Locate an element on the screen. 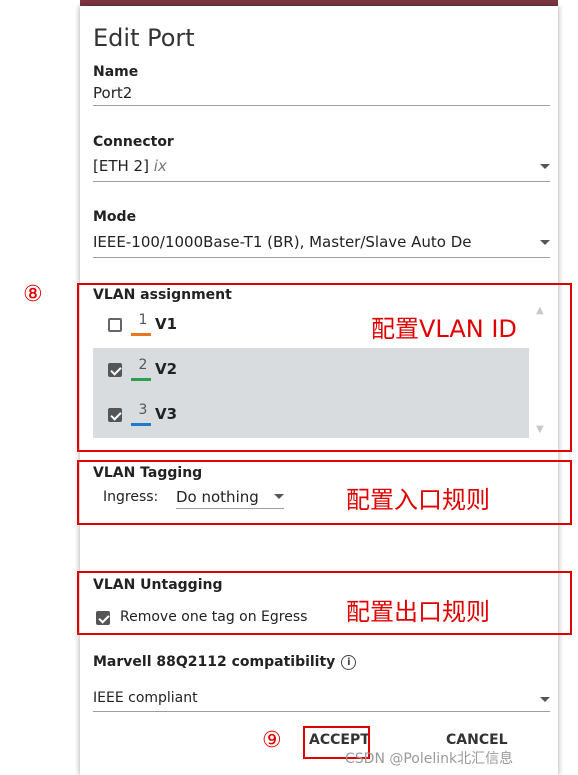 The image size is (578, 775). name-input: Port2 is located at coordinates (112, 93).